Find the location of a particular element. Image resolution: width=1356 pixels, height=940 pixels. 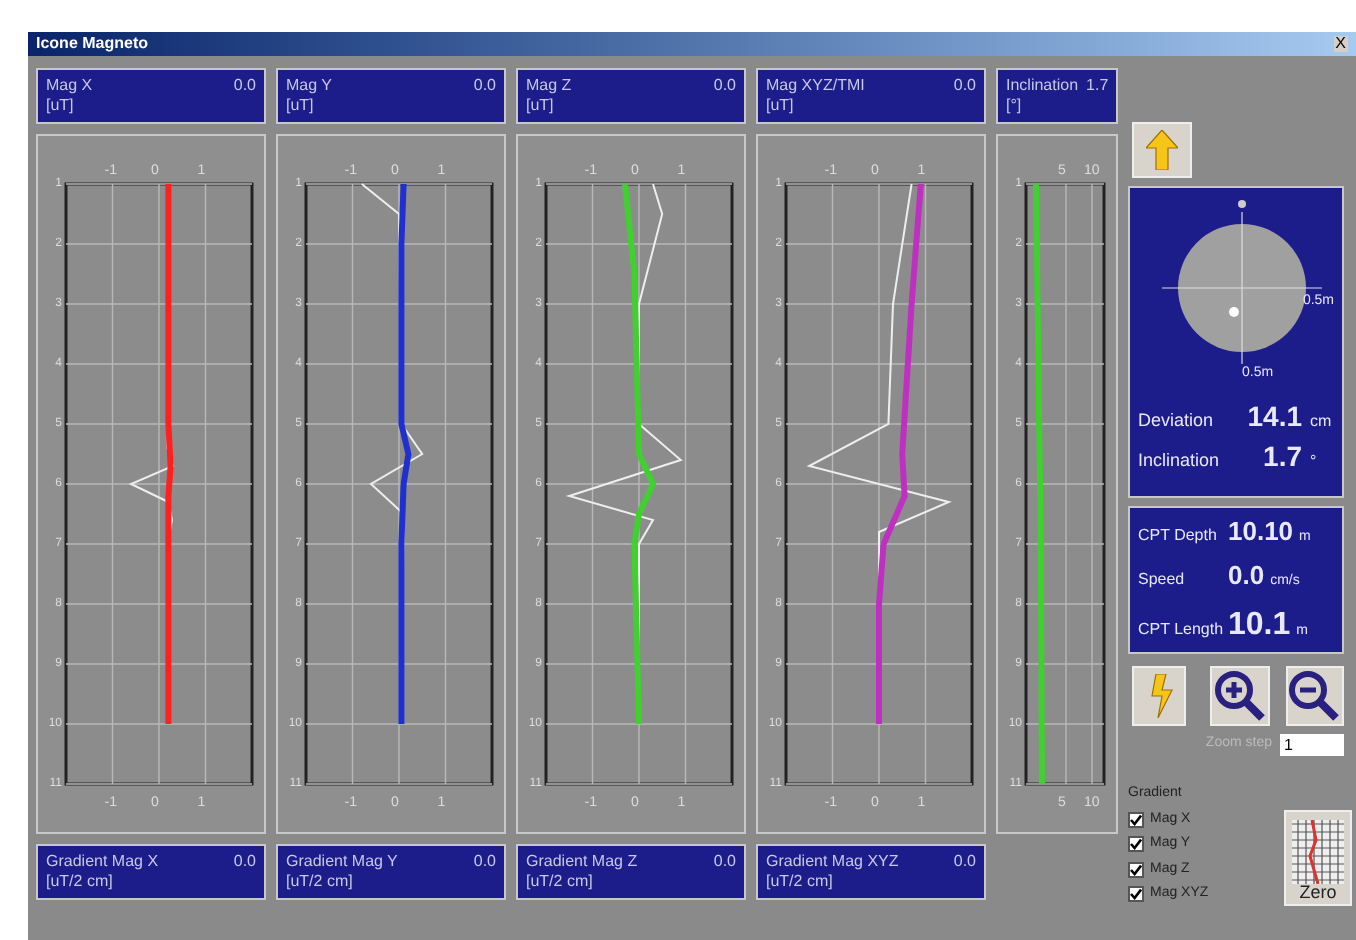

reading-value: 10.1 is located at coordinates (1259, 625).